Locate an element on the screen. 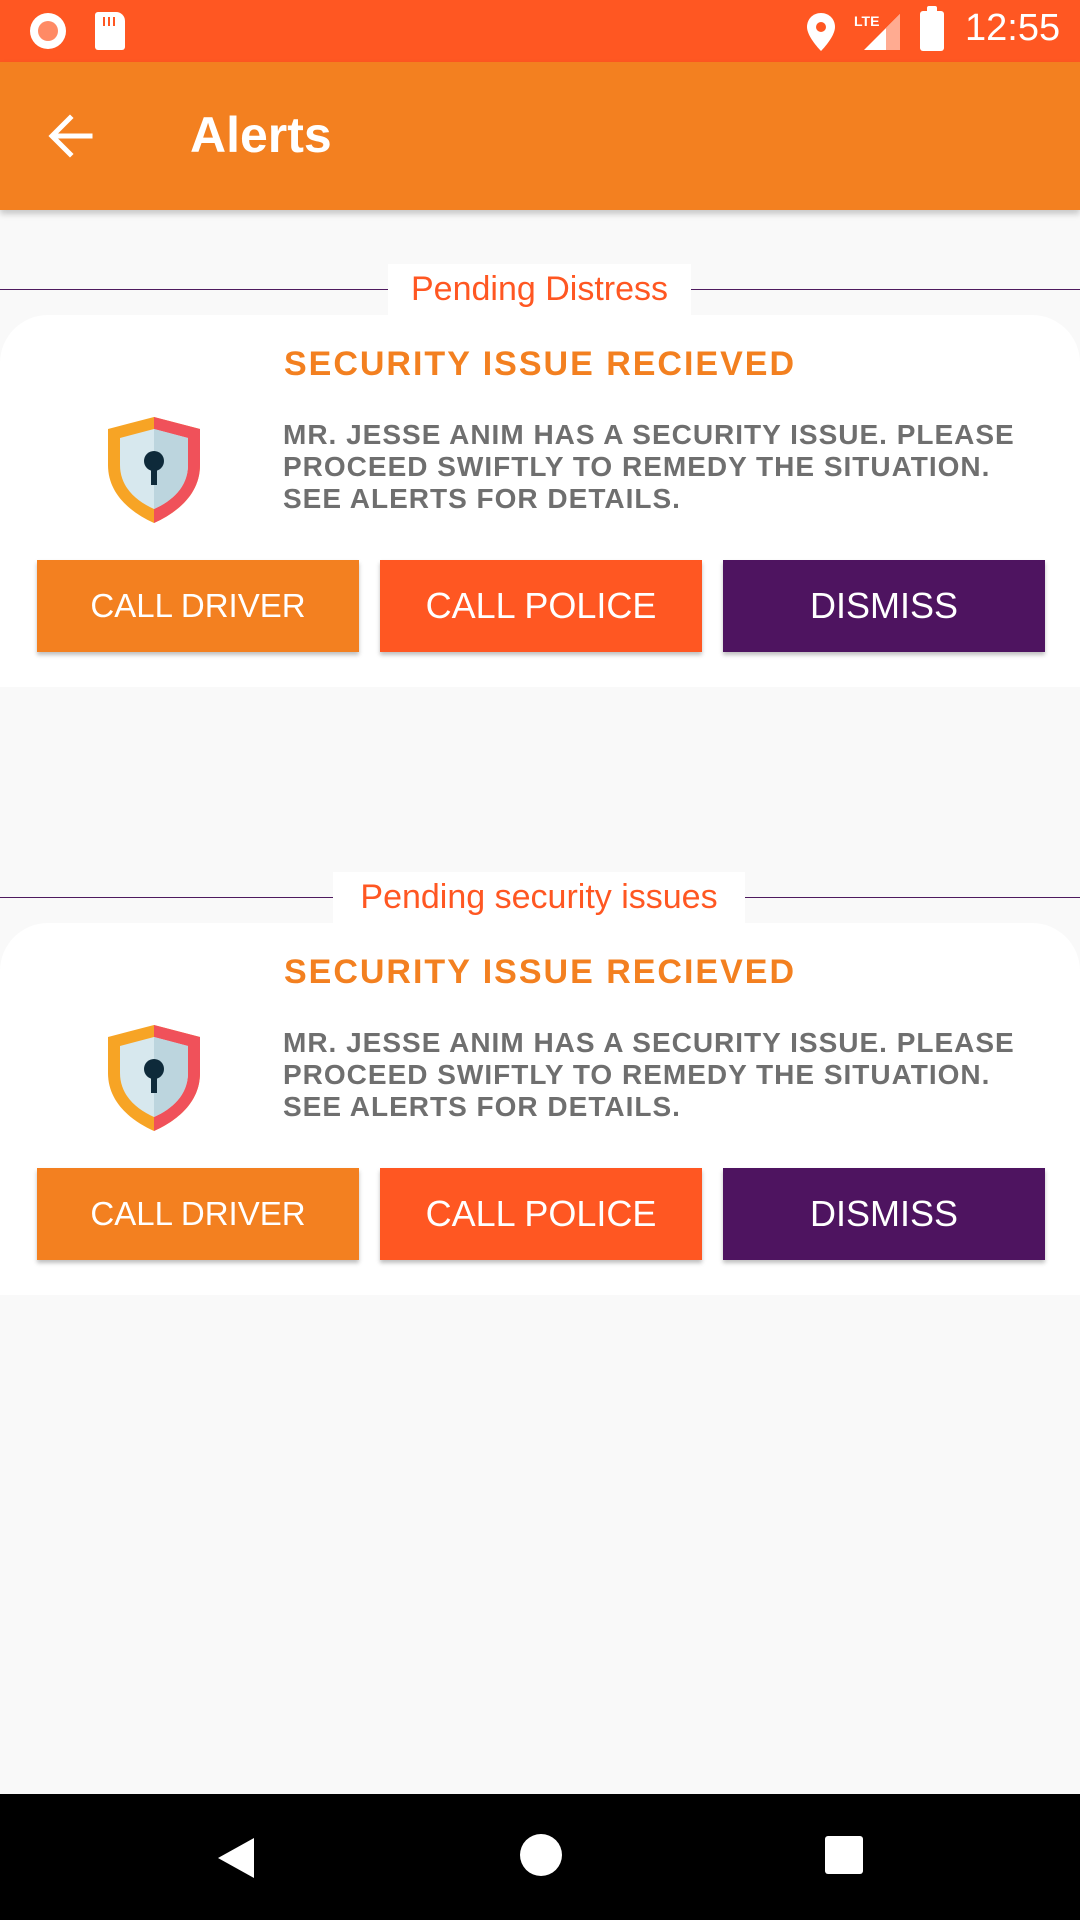 This screenshot has width=1080, height=1920. nav-recents-icon is located at coordinates (844, 1855).